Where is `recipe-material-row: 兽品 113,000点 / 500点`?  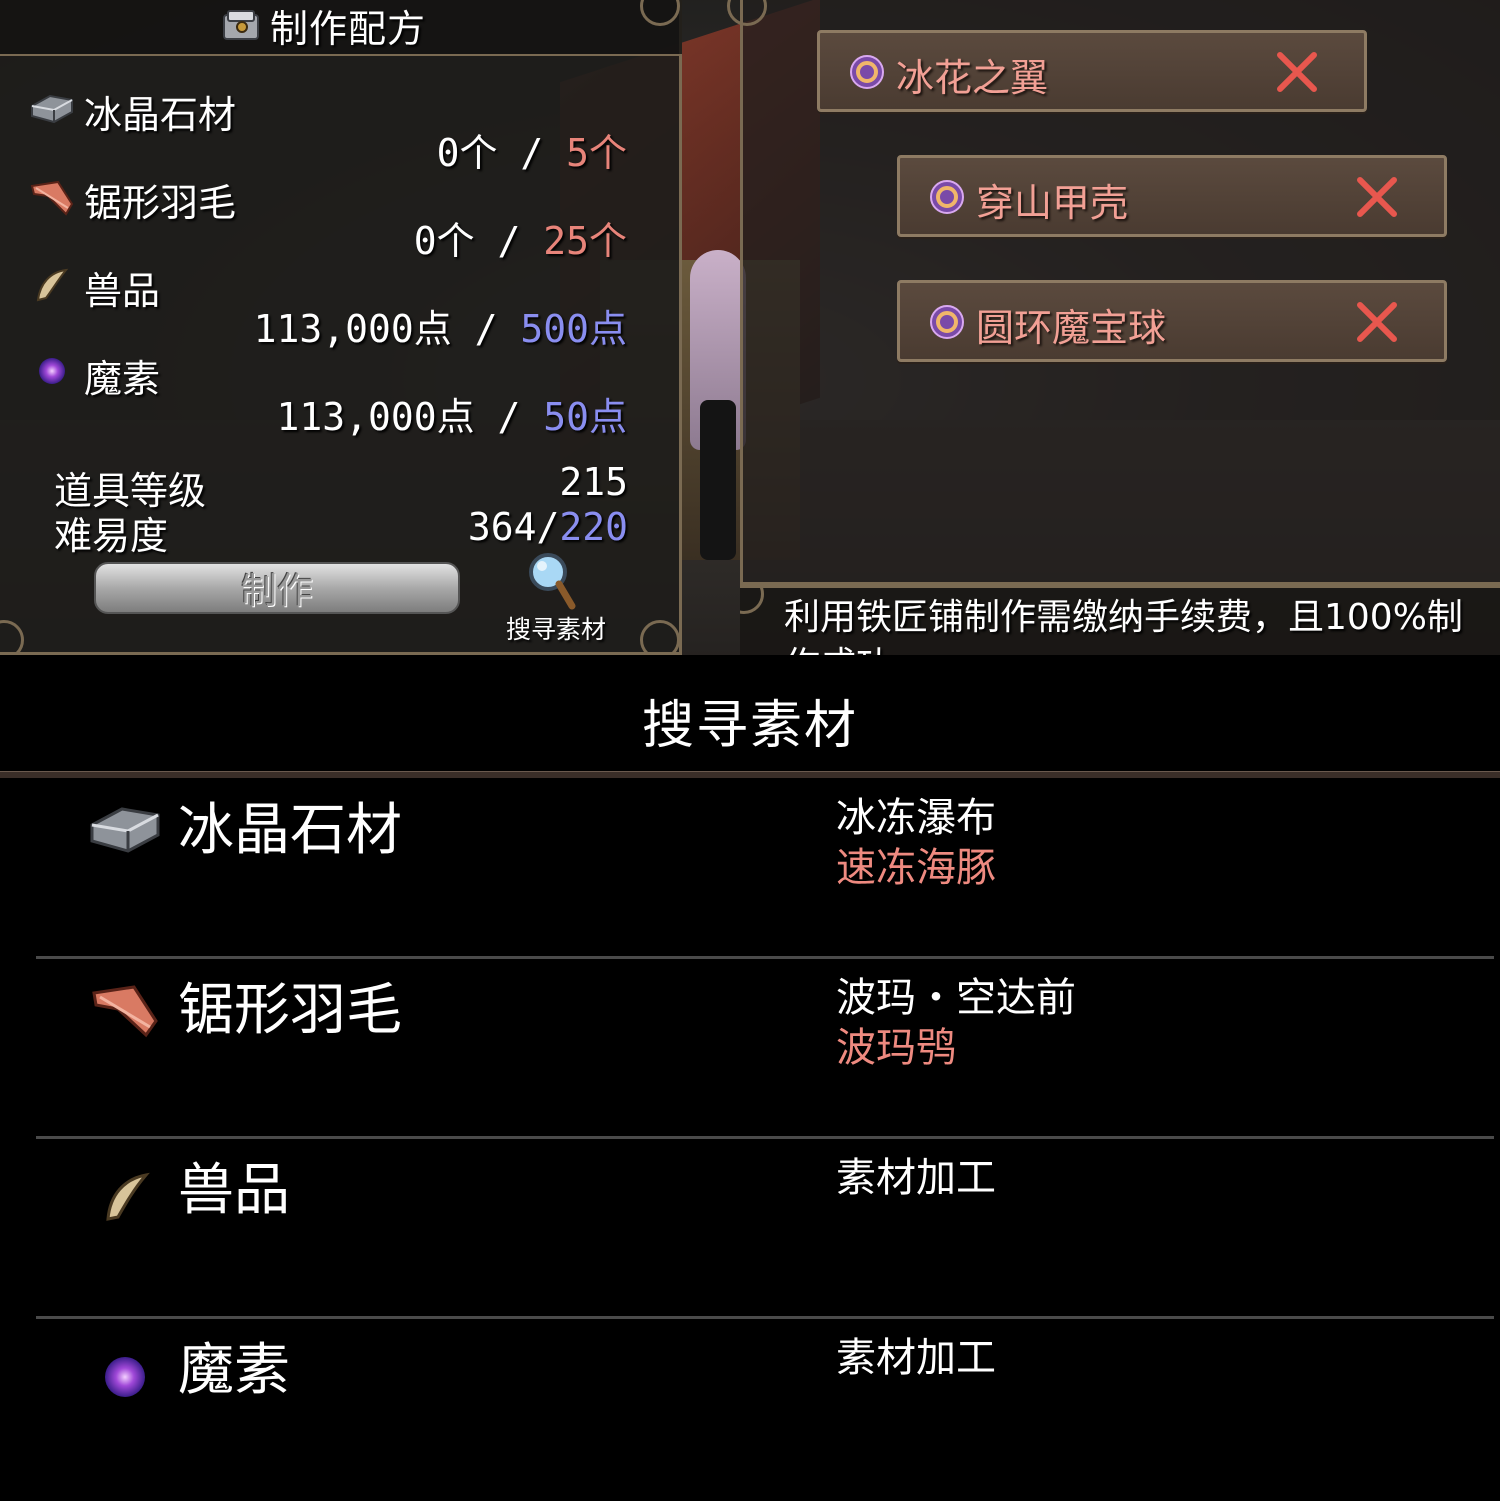 recipe-material-row: 兽品 113,000点 / 500点 is located at coordinates (341, 305).